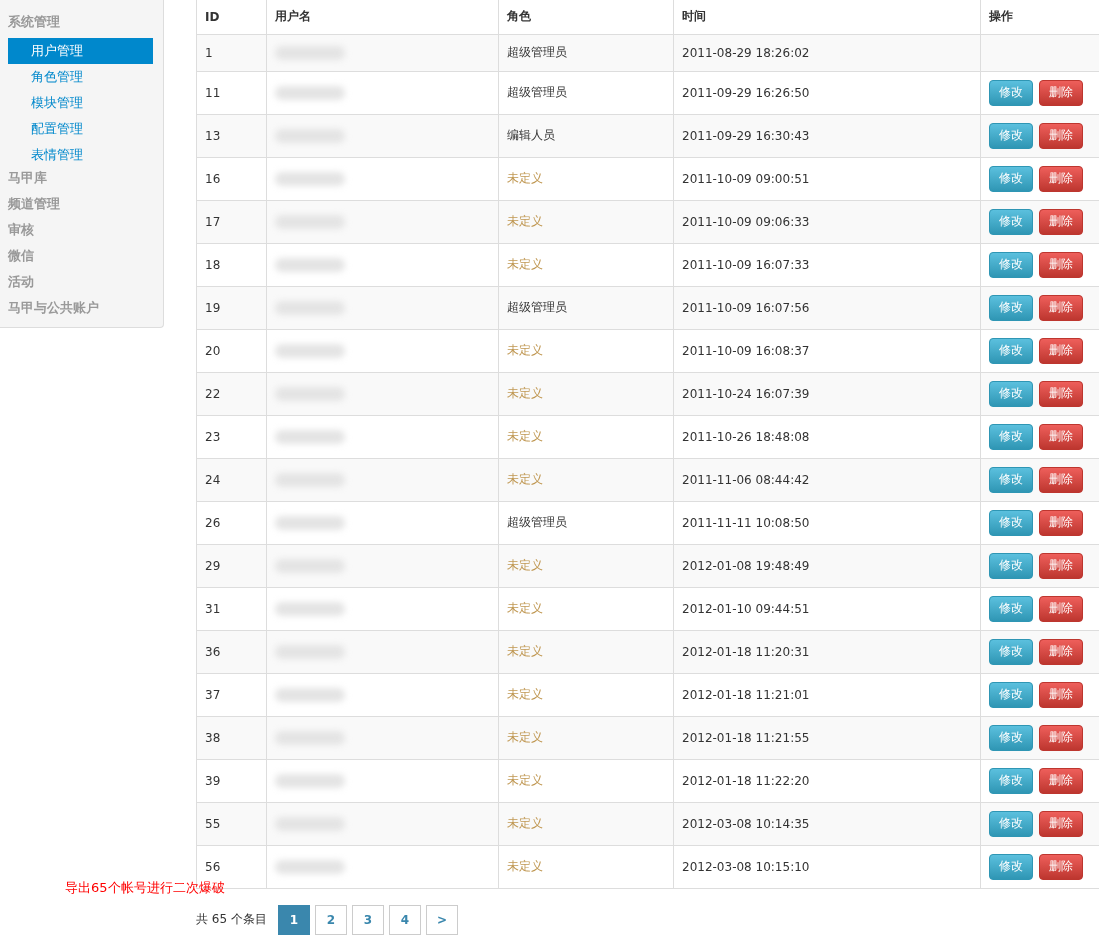  Describe the element at coordinates (827, 52) in the screenshot. I see `table-cell: 2011-08-29 18:26:02` at that location.